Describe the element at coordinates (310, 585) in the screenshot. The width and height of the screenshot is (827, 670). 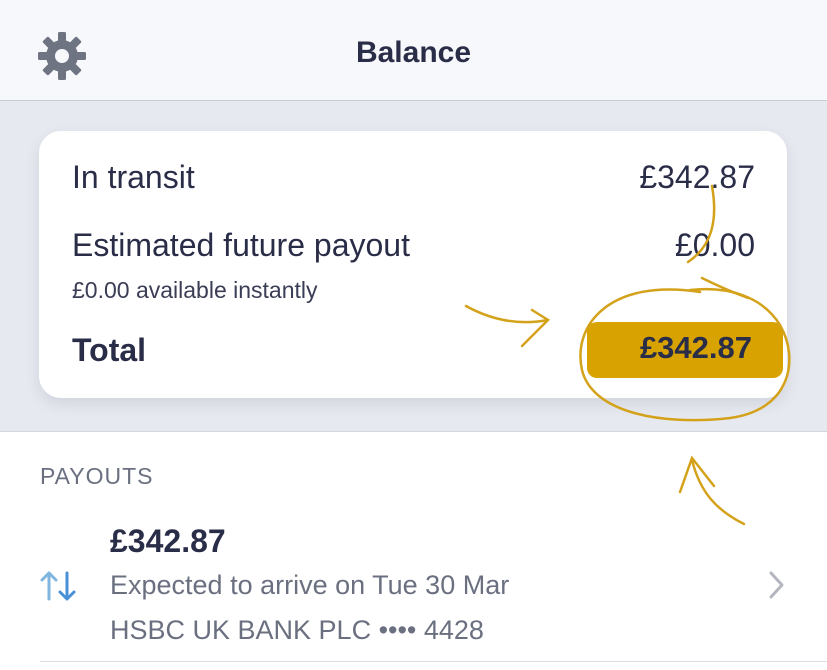
I see `payout-expected-date: Expected to arrive on Tue 30 Mar` at that location.